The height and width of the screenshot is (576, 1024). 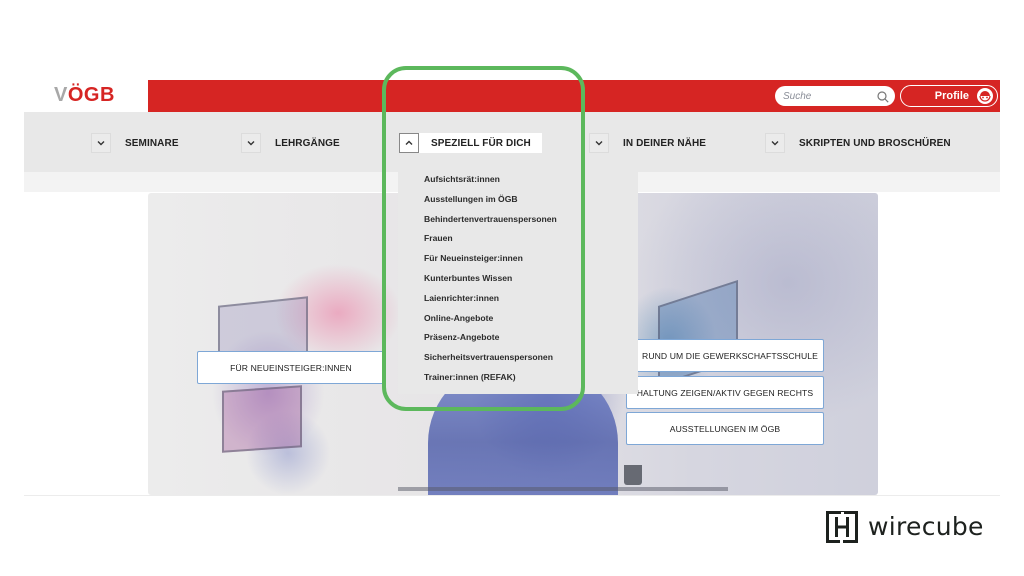 I want to click on nav-item-seminare: SEMINARE, so click(x=135, y=143).